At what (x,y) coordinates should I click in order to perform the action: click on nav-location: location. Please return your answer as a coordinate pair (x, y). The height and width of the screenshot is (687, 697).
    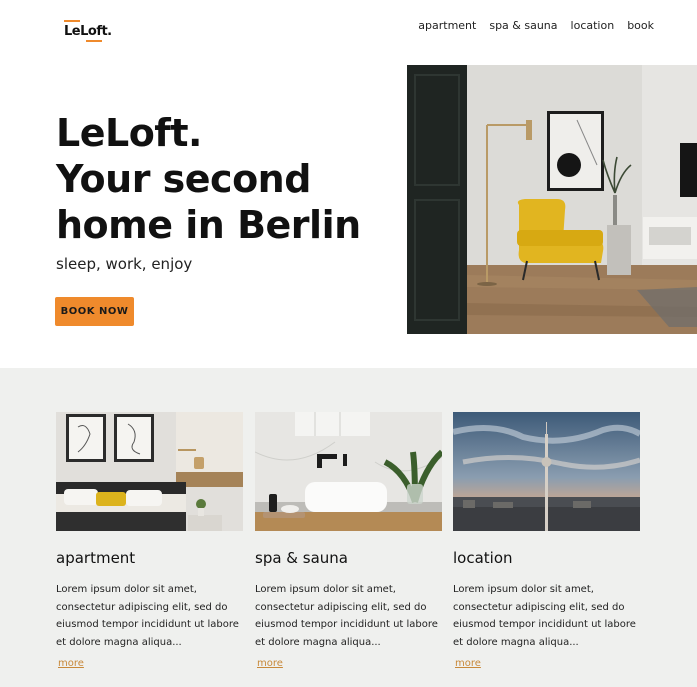
    Looking at the image, I should click on (593, 25).